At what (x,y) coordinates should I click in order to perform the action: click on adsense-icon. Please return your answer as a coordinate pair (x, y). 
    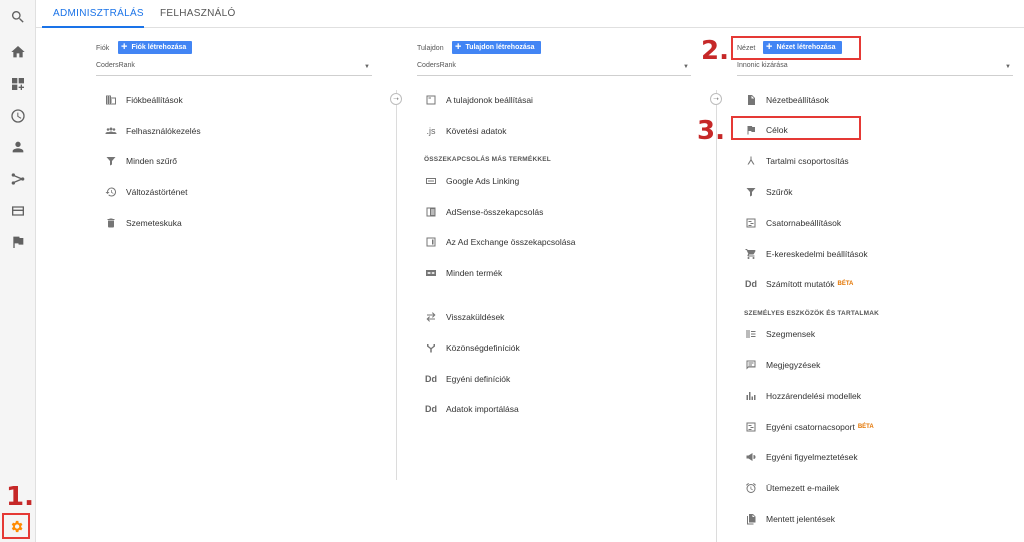
    Looking at the image, I should click on (431, 212).